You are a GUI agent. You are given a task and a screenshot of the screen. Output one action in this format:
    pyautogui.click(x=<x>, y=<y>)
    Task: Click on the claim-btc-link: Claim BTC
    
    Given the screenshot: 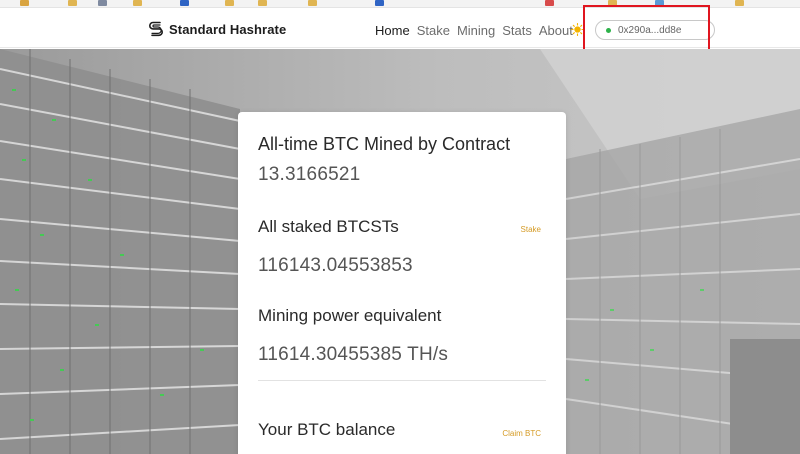 What is the action you would take?
    pyautogui.click(x=521, y=433)
    